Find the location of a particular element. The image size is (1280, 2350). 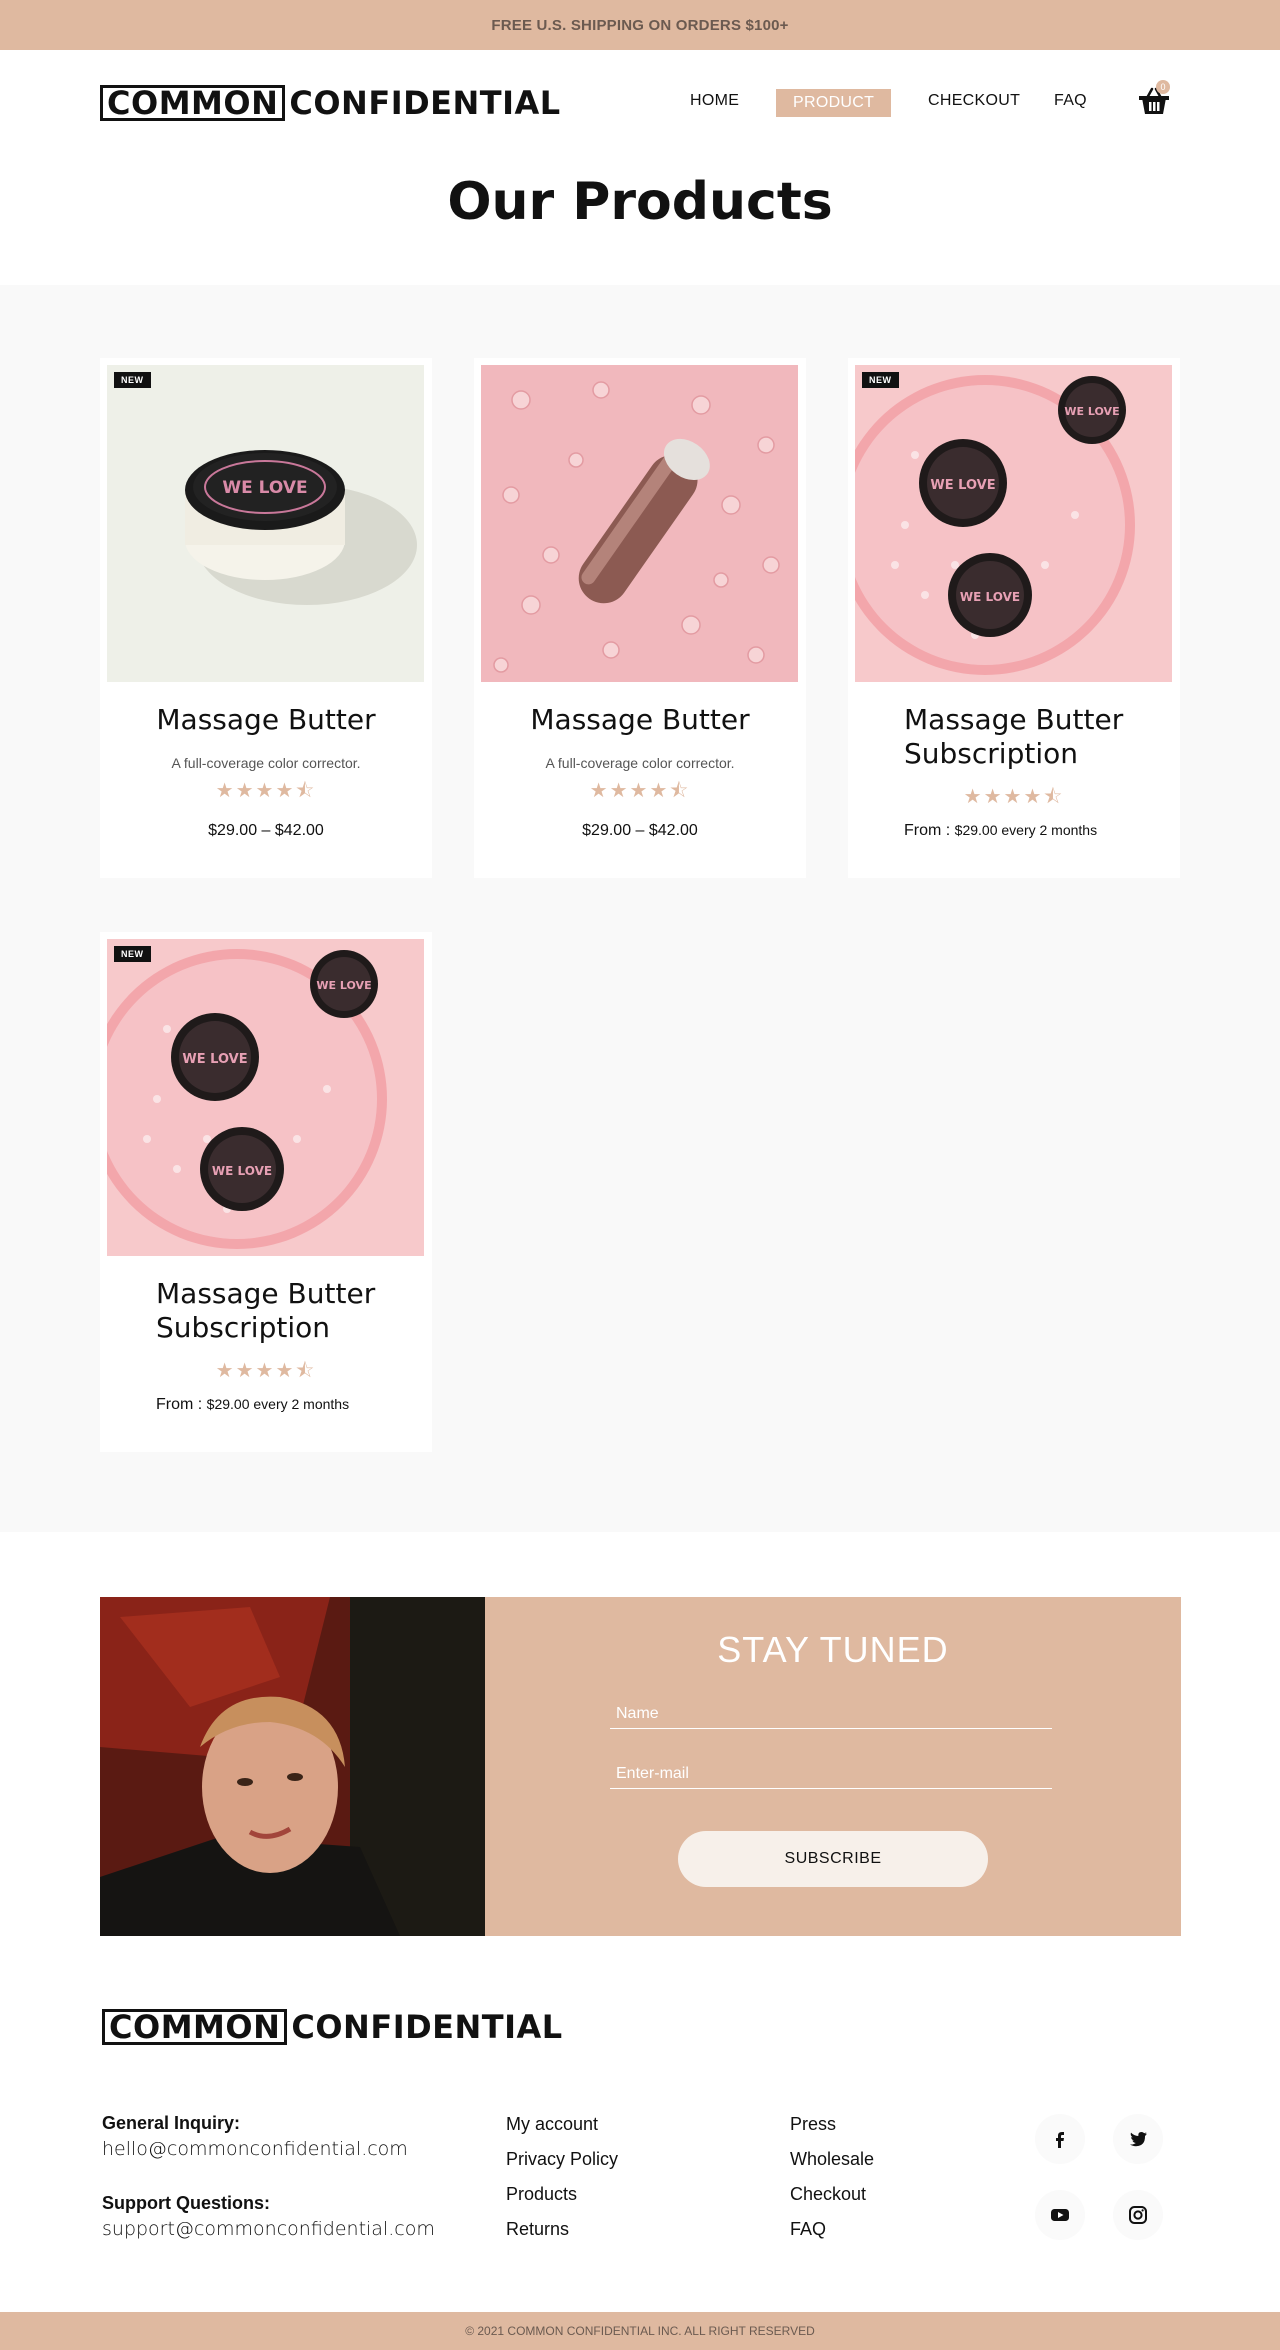

page-title: Our Products is located at coordinates (640, 202).